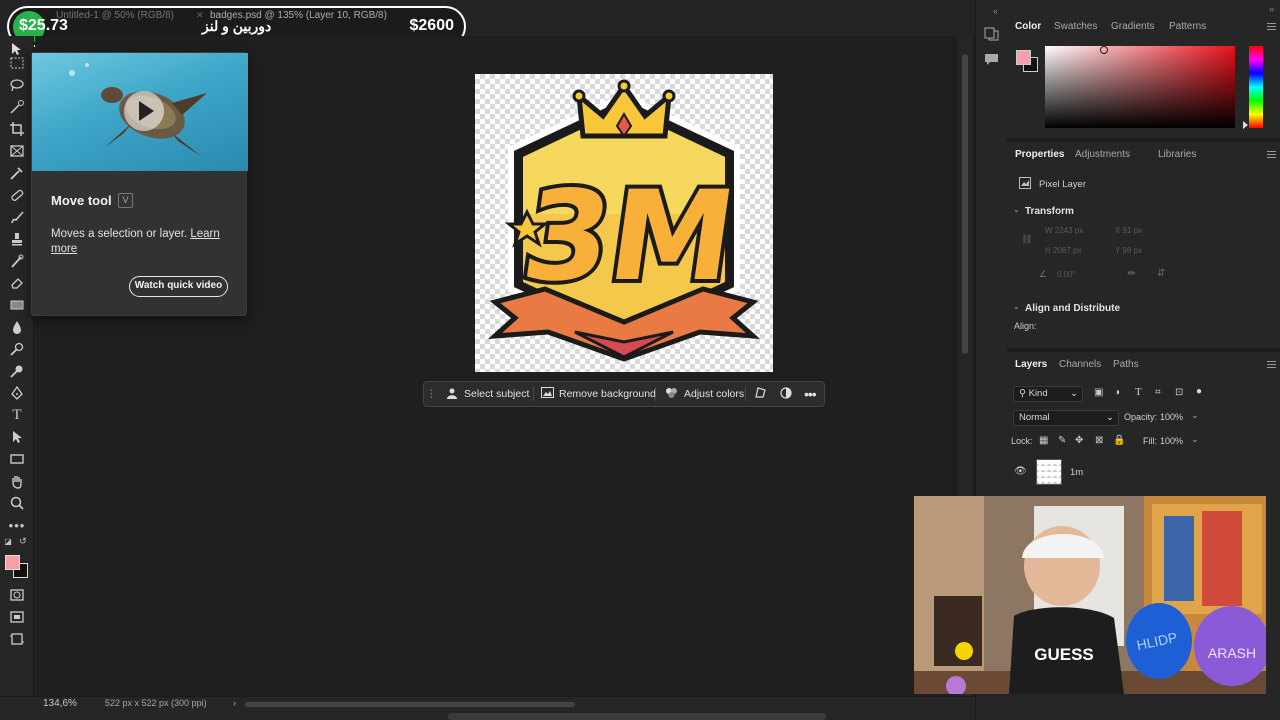 The image size is (1280, 720). I want to click on tab-color: Color, so click(1028, 26).